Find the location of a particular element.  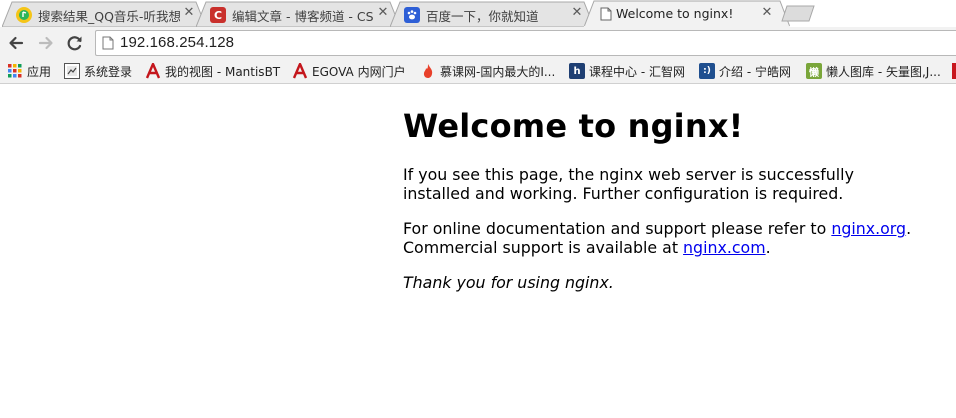

browser-toolbar: 192.168.254.128 is located at coordinates (478, 43).